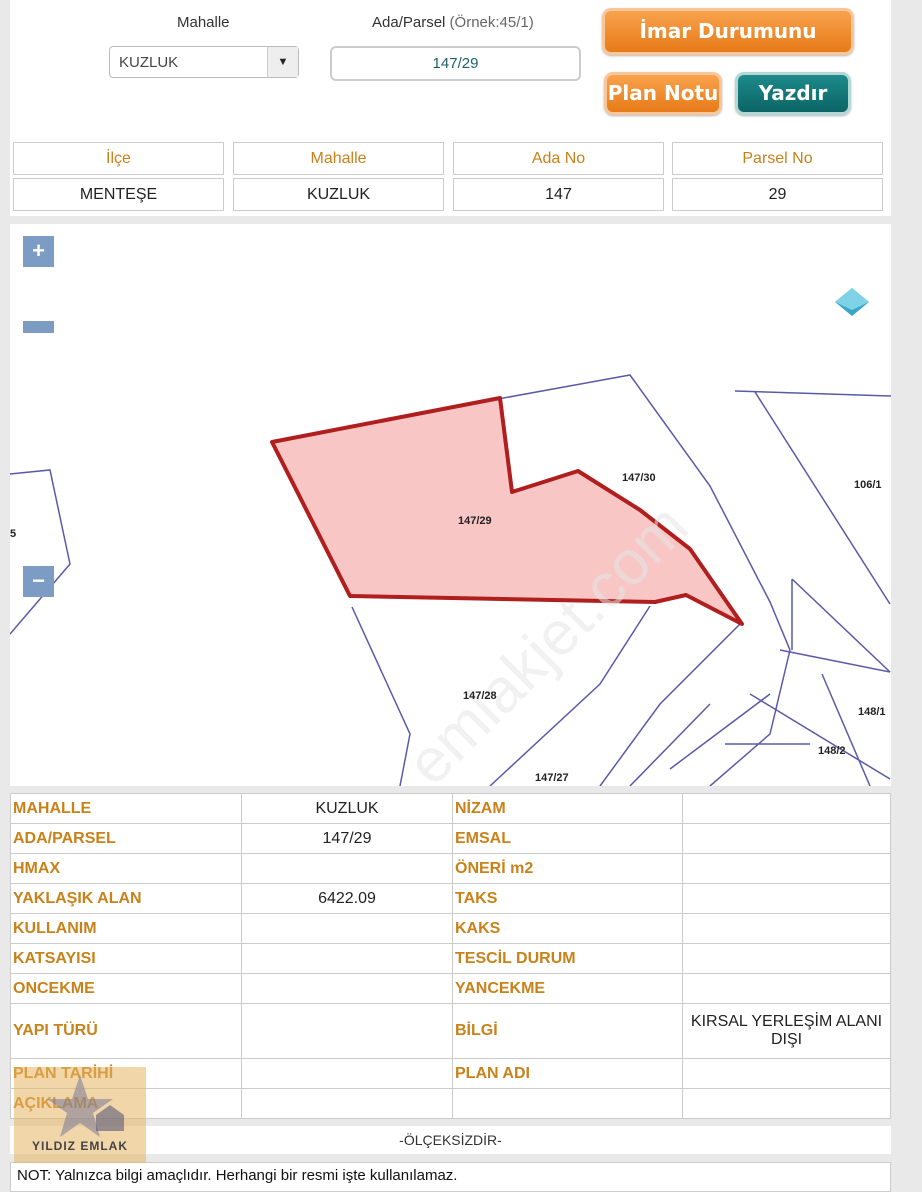 The width and height of the screenshot is (922, 1192). What do you see at coordinates (126, 868) in the screenshot?
I see `info-key: HMAX` at bounding box center [126, 868].